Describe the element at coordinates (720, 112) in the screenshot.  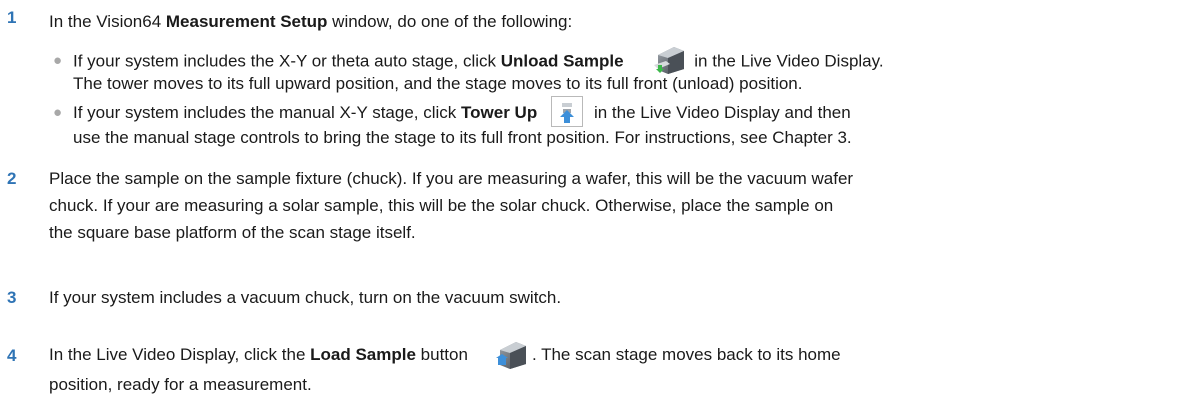
I see `bullet-text-part: in the Live Video Display and then` at that location.